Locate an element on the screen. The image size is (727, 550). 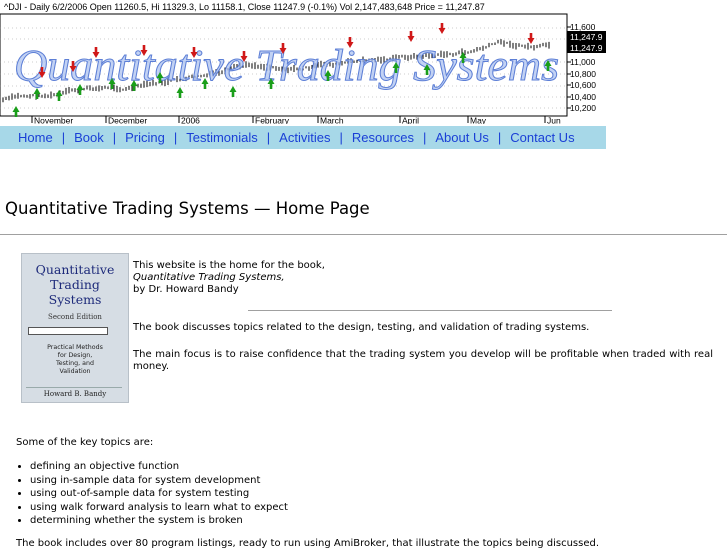
intro-author: by Dr. Howard Bandy is located at coordinates (186, 289).